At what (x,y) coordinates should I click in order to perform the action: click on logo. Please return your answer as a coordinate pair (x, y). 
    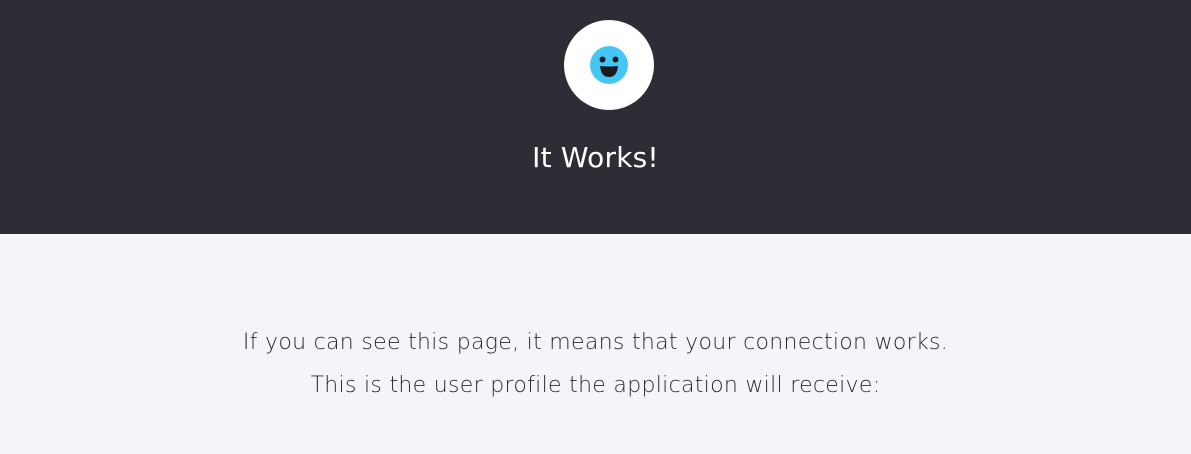
    Looking at the image, I should click on (609, 65).